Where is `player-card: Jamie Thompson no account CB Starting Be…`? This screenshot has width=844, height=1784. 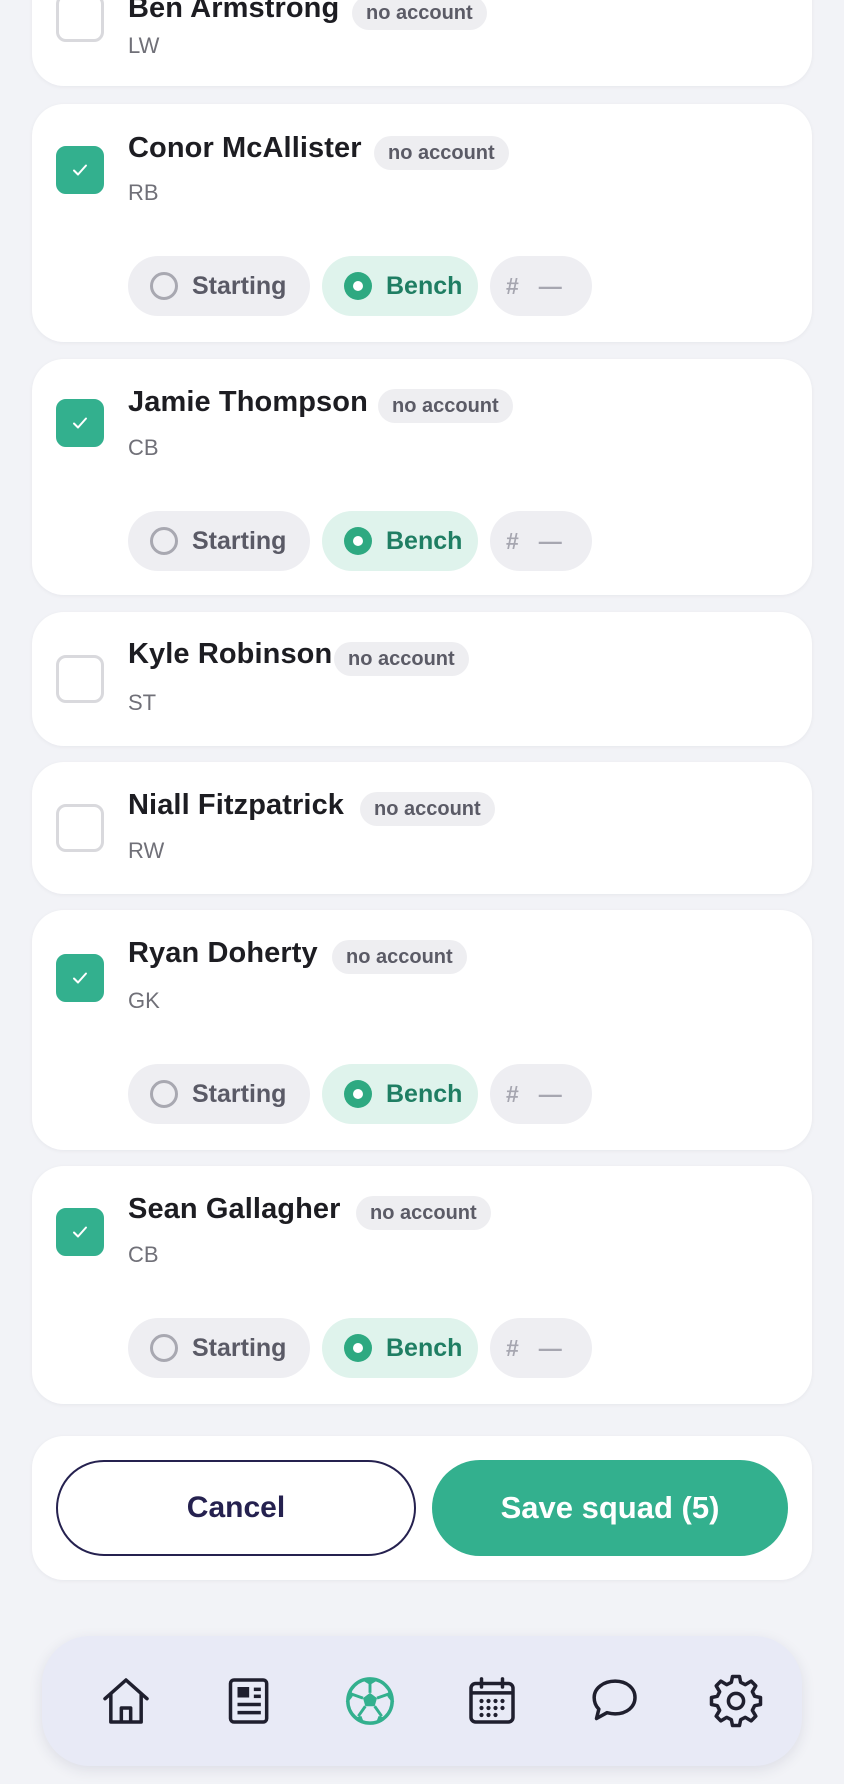
player-card: Jamie Thompson no account CB Starting Be… is located at coordinates (422, 477).